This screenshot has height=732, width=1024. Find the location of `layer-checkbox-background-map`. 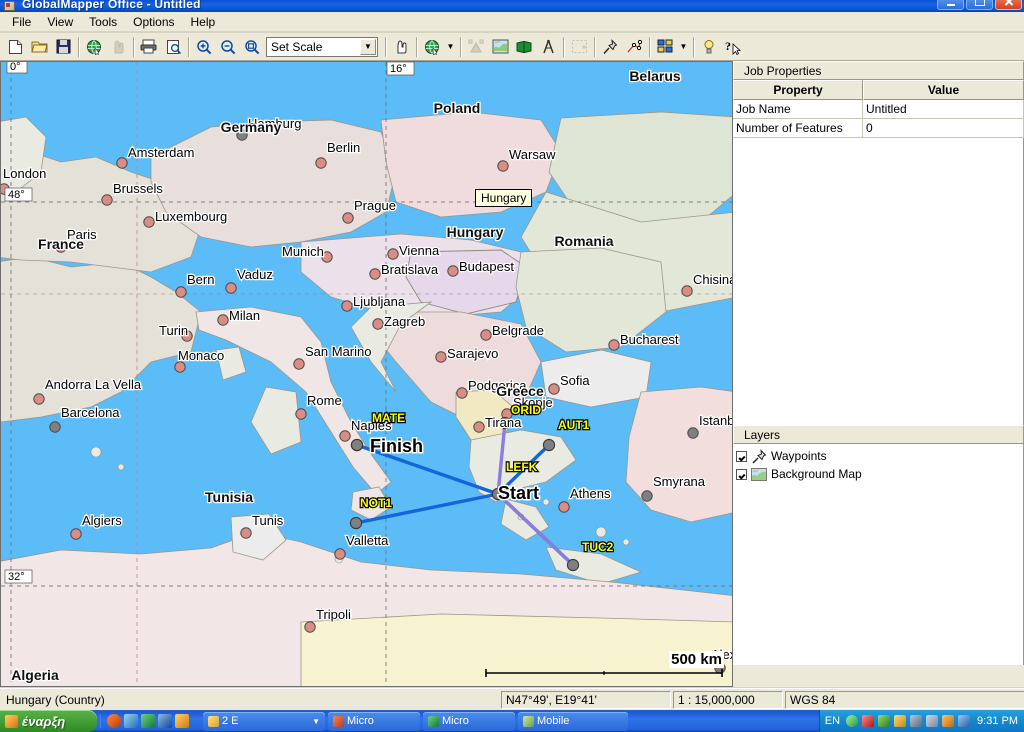

layer-checkbox-background-map is located at coordinates (741, 474).